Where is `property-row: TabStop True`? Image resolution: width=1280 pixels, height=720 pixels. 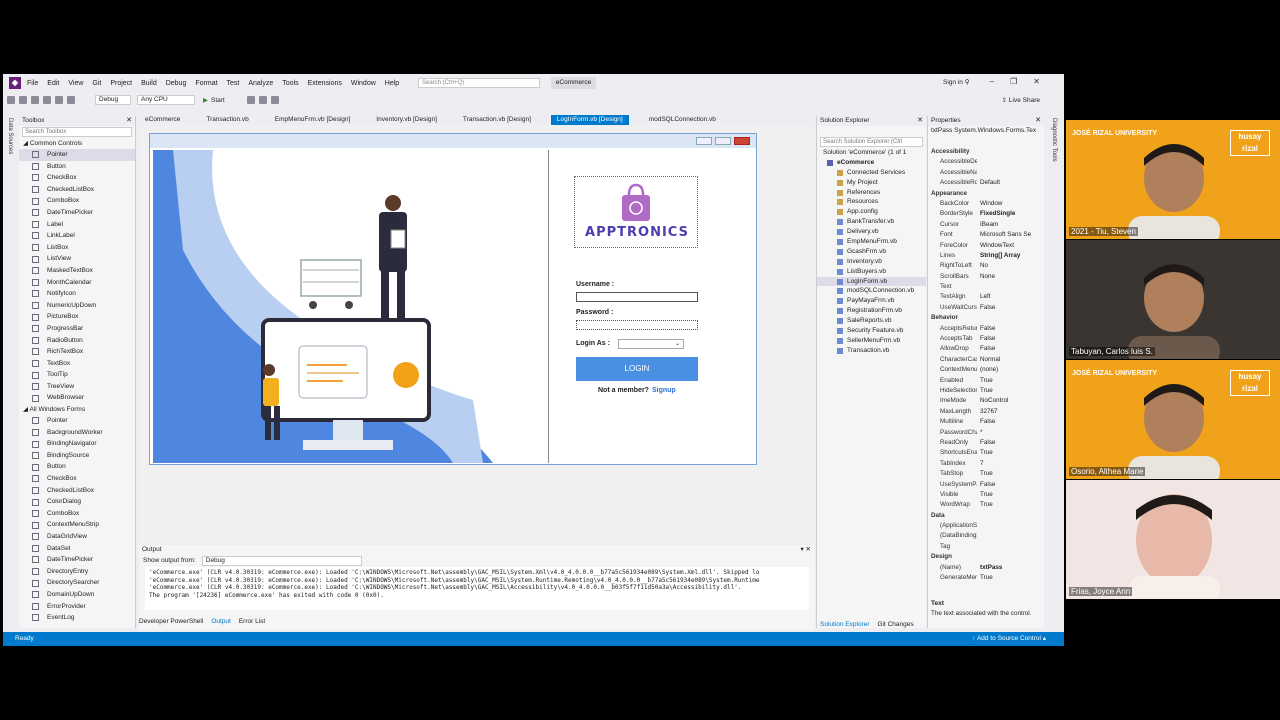
property-row: TabStop True is located at coordinates (986, 474).